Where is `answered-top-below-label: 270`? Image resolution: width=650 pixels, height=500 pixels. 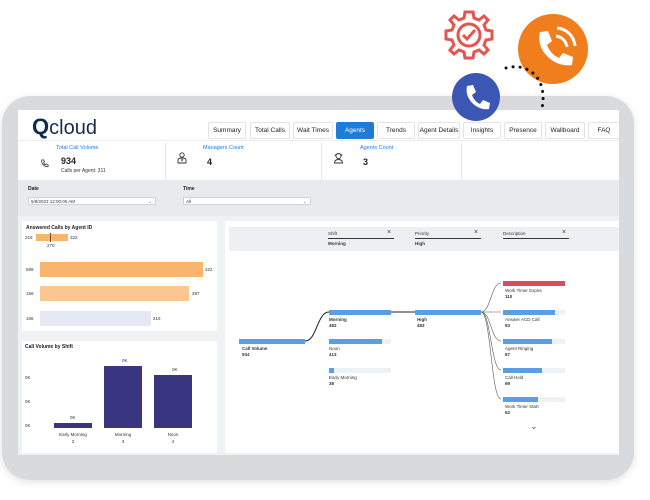
answered-top-below-label: 270 is located at coordinates (51, 245).